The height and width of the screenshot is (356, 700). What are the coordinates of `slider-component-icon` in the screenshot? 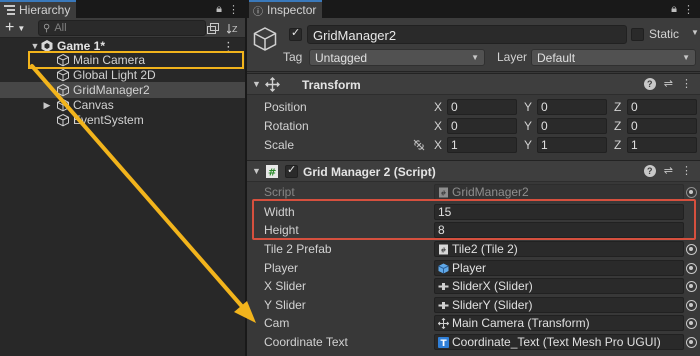 It's located at (443, 286).